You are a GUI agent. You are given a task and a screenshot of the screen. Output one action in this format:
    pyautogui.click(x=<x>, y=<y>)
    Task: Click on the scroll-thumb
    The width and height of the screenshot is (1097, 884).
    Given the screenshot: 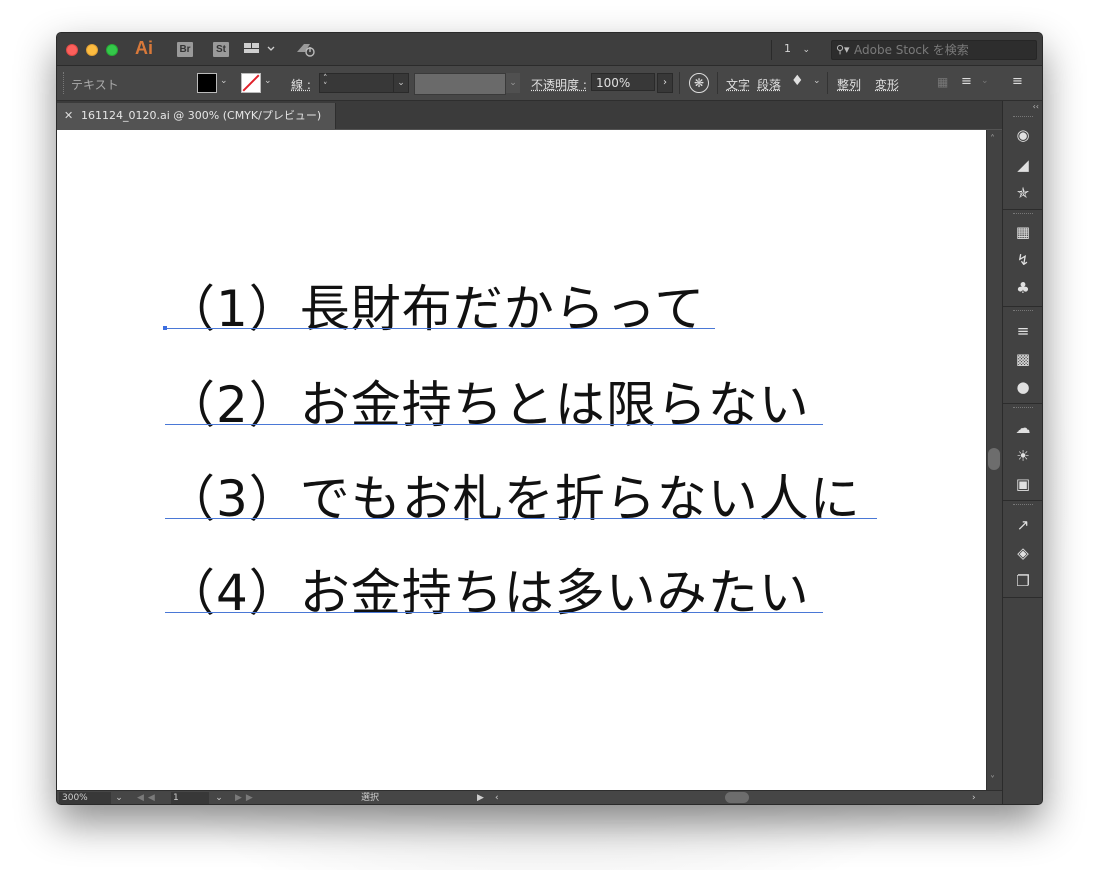 What is the action you would take?
    pyautogui.click(x=994, y=459)
    